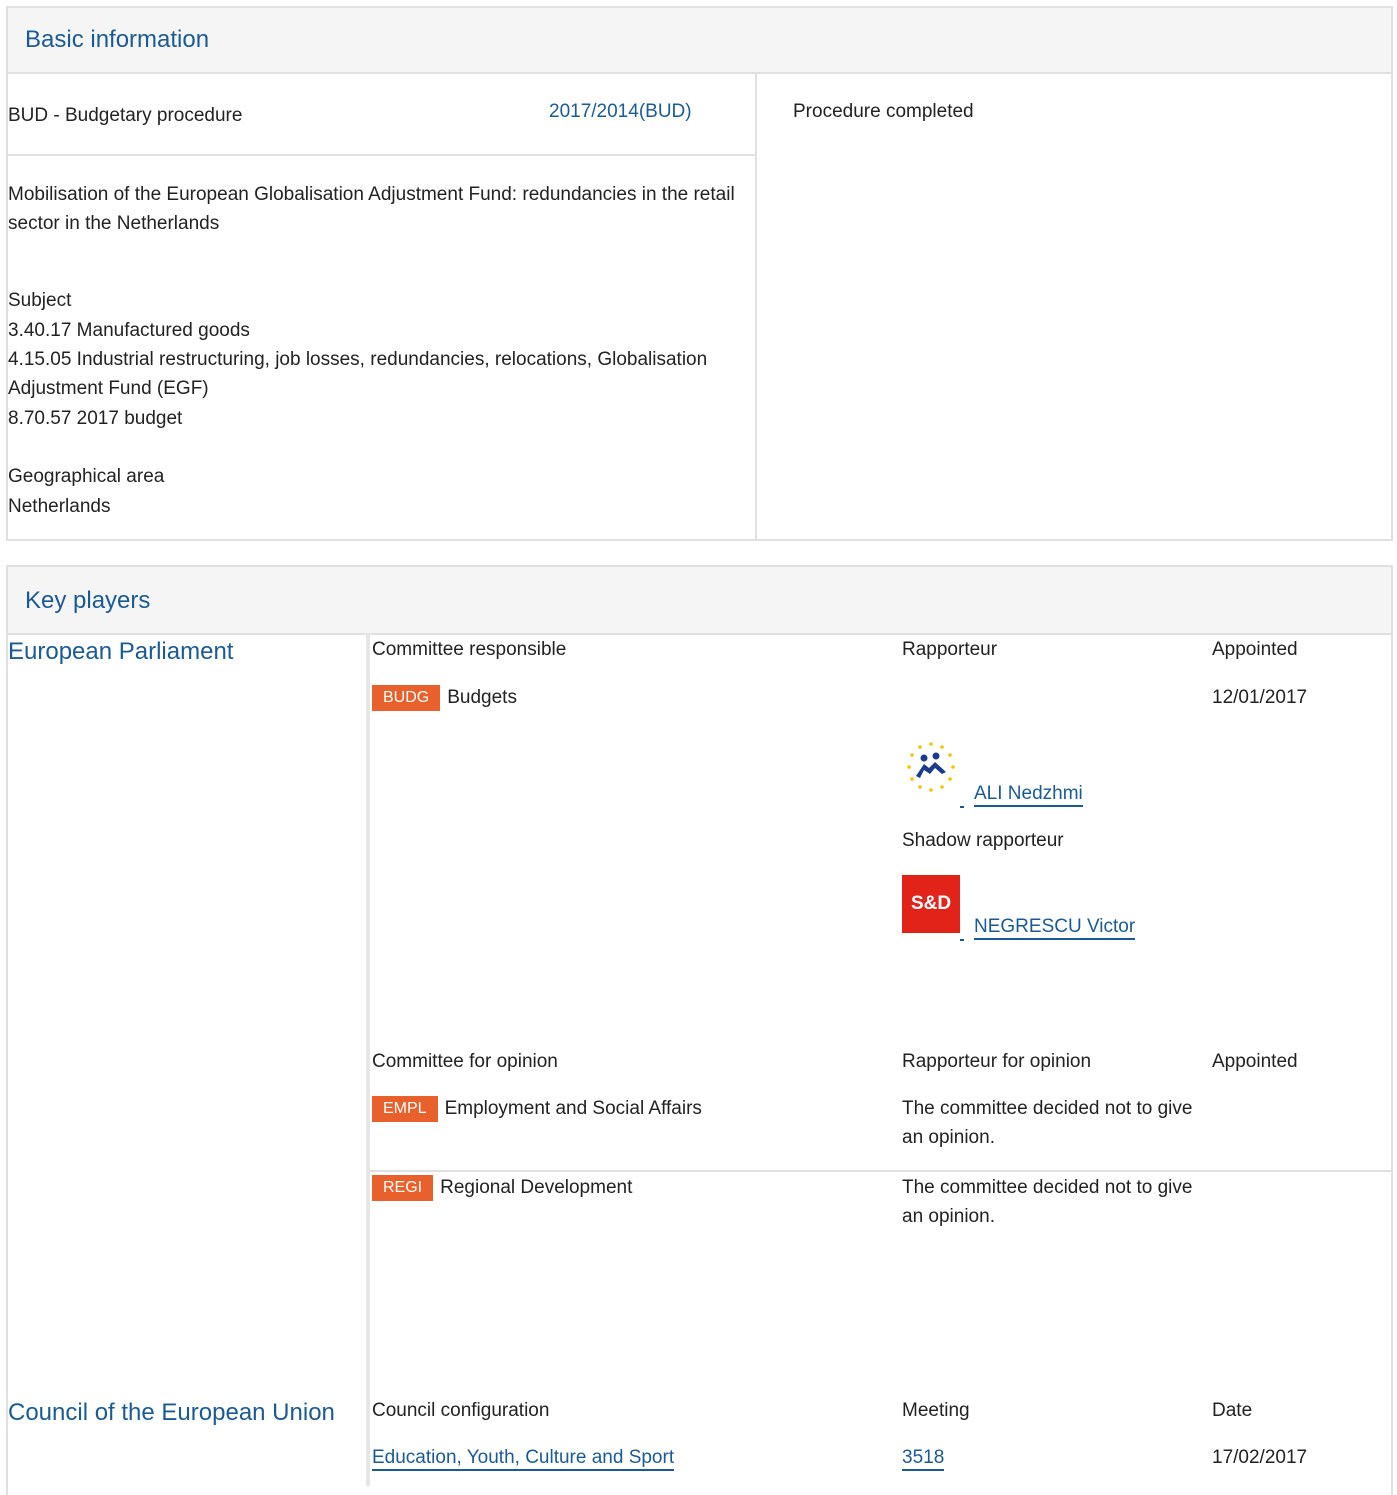 Image resolution: width=1397 pixels, height=1495 pixels. I want to click on committee-name: Employment and Social Affairs, so click(573, 1108).